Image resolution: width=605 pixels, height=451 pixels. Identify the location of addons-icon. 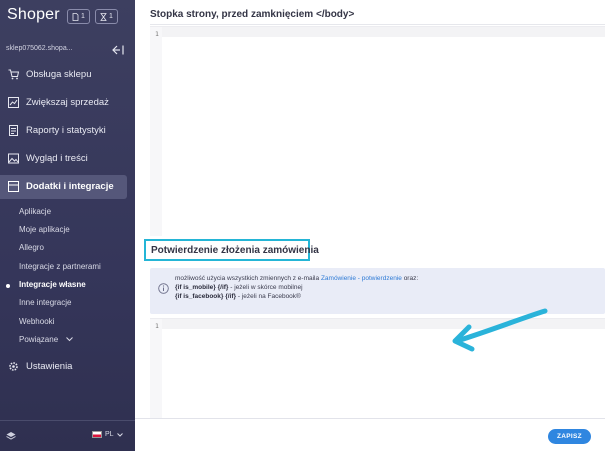
(13, 186).